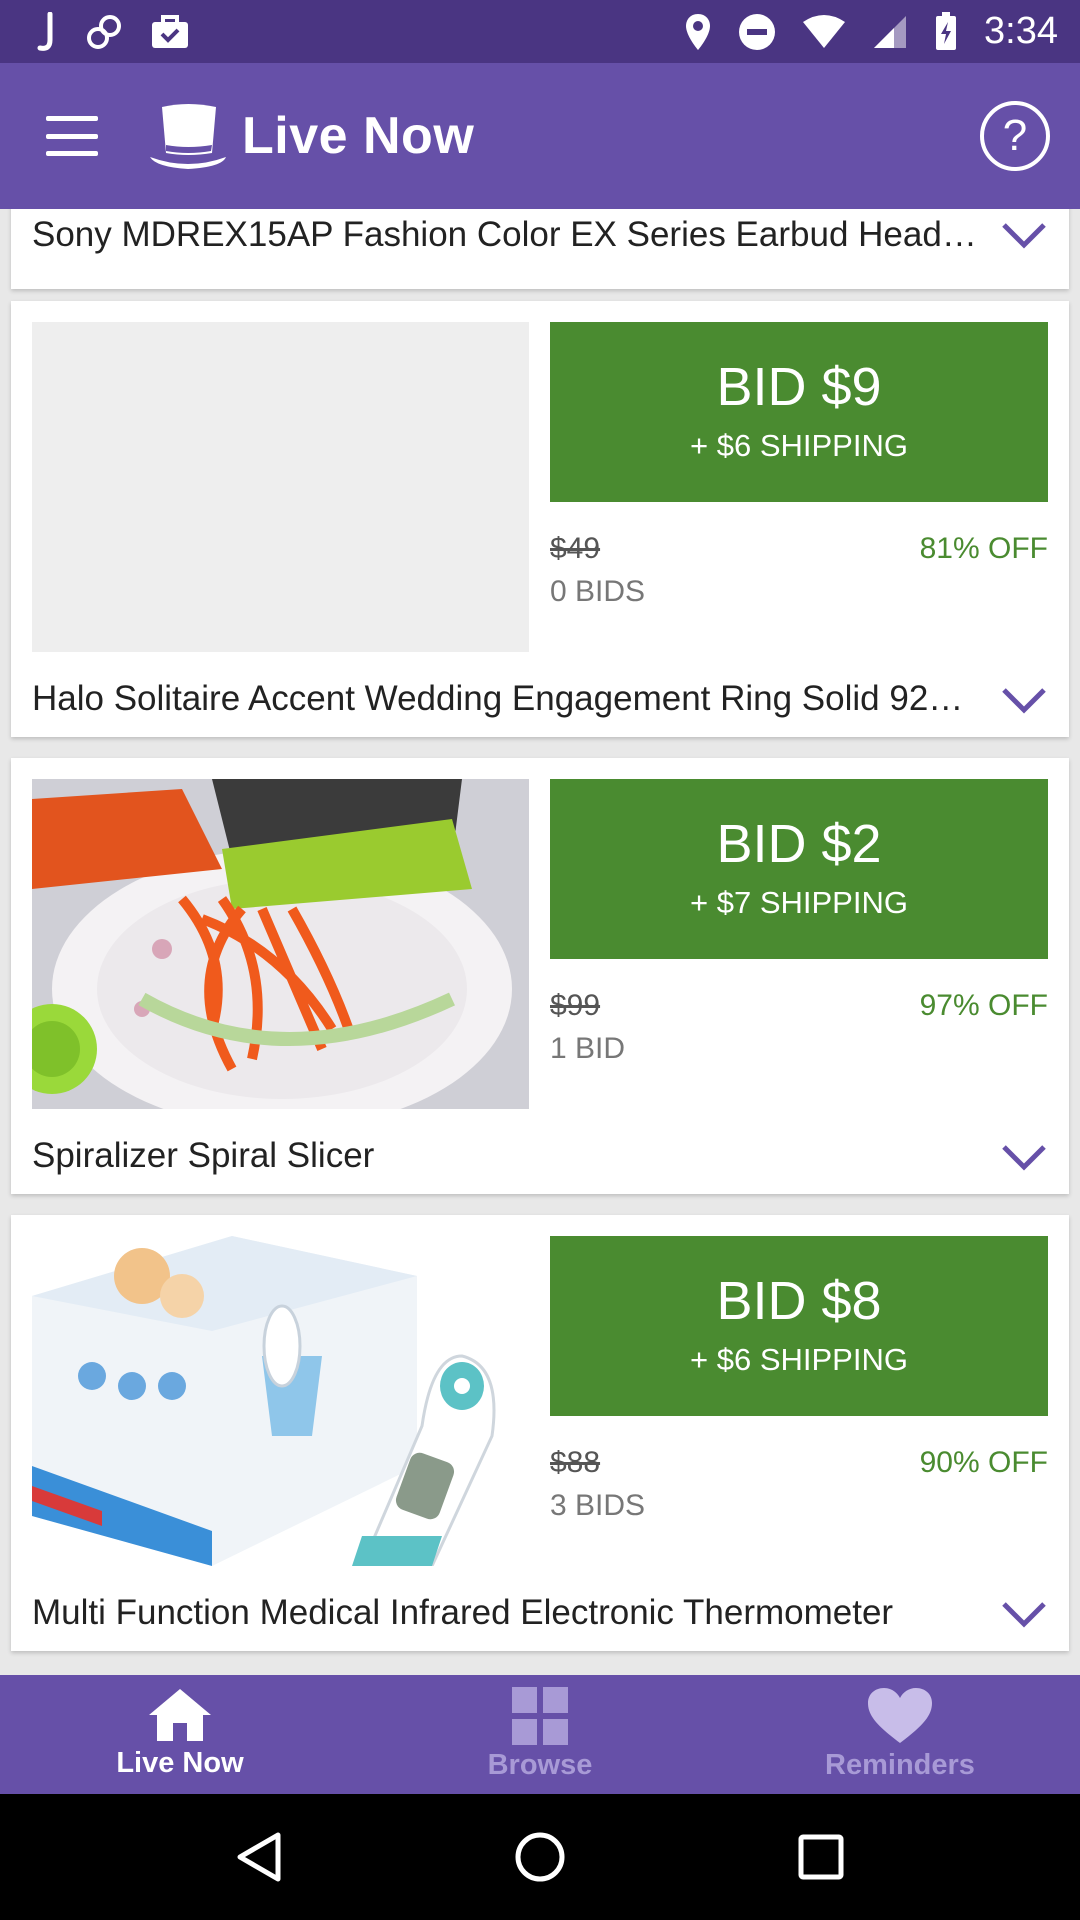 The height and width of the screenshot is (1920, 1080). I want to click on status-bar: 3:34, so click(540, 31).